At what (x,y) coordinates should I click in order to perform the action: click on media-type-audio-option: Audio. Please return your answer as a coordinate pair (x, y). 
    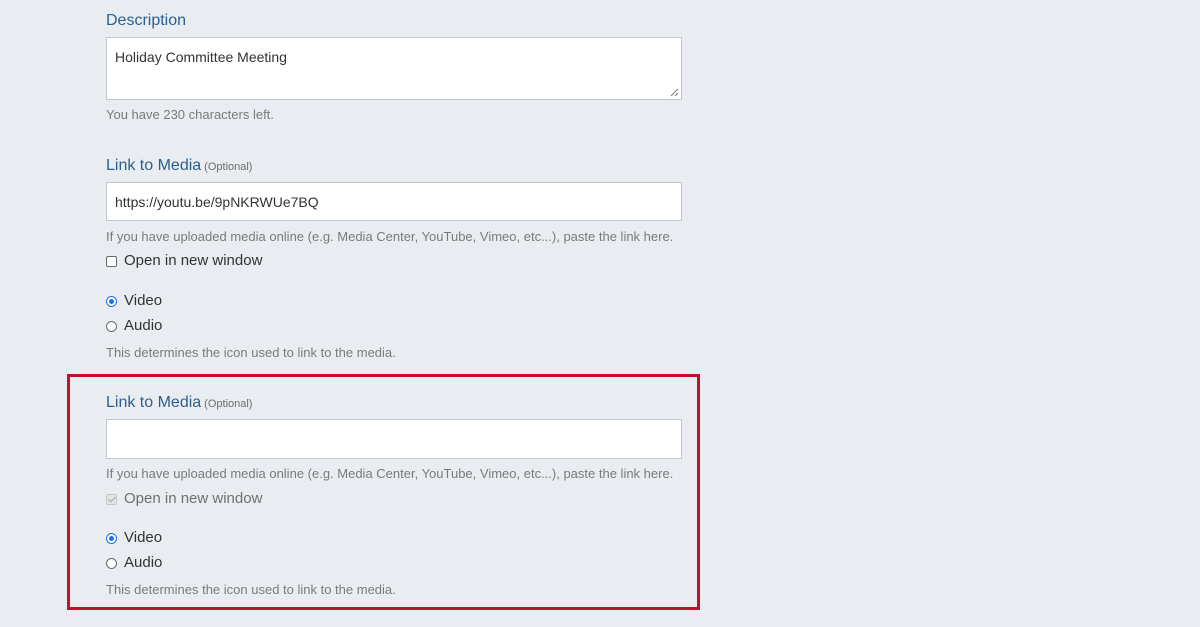
    Looking at the image, I should click on (134, 326).